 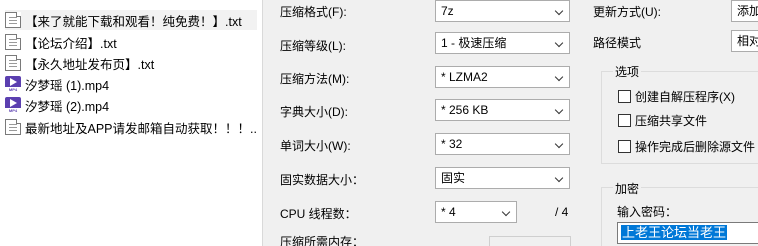 I want to click on compress-shared-label: 压缩共享文件, so click(x=671, y=121).